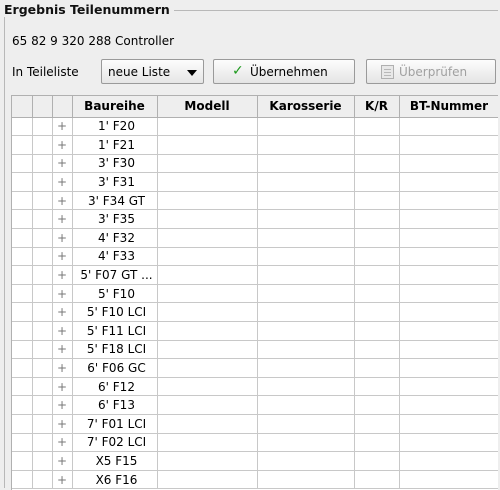 This screenshot has height=490, width=500. Describe the element at coordinates (255, 368) in the screenshot. I see `table-row: +6' F06 GC` at that location.